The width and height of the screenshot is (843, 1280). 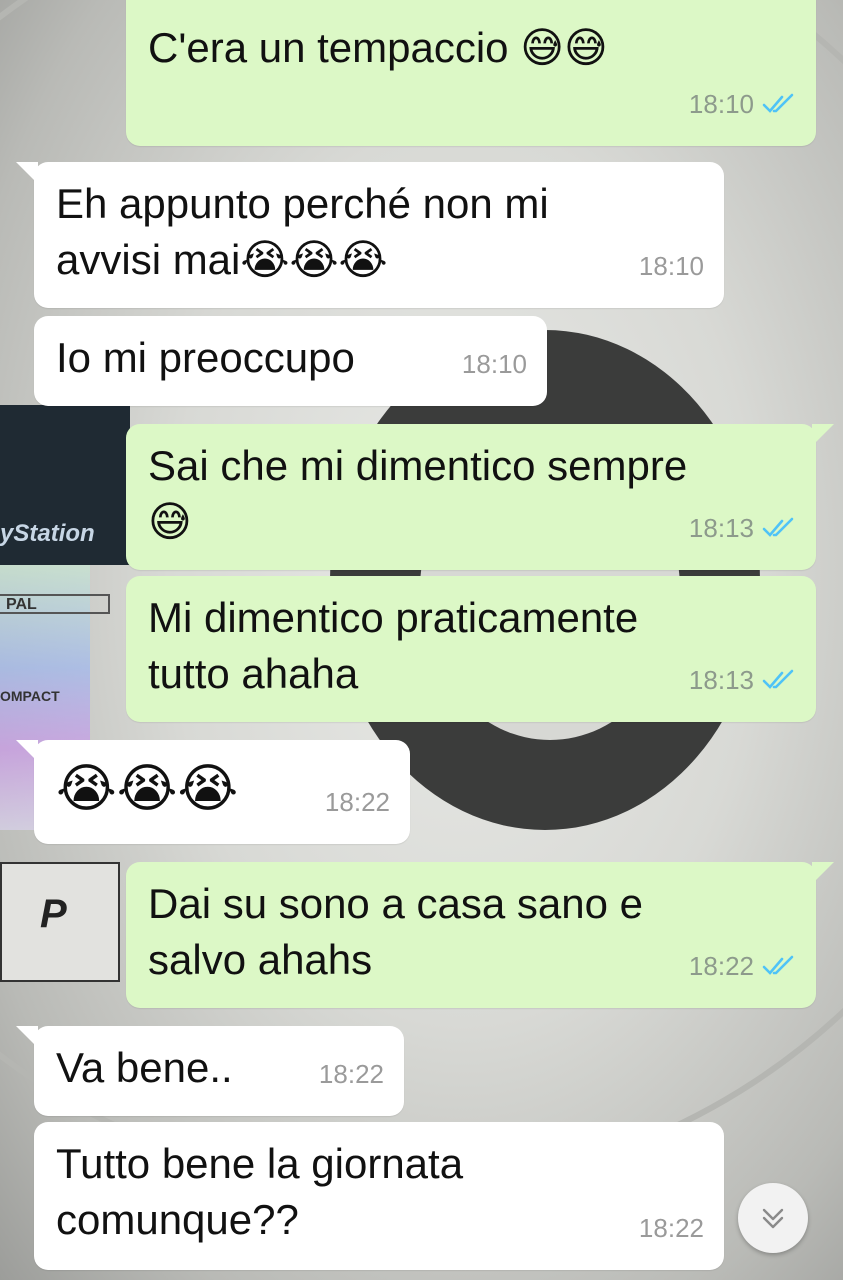 I want to click on message-incoming: Tutto bene la giornata comunque?? 18:22, so click(x=379, y=1196).